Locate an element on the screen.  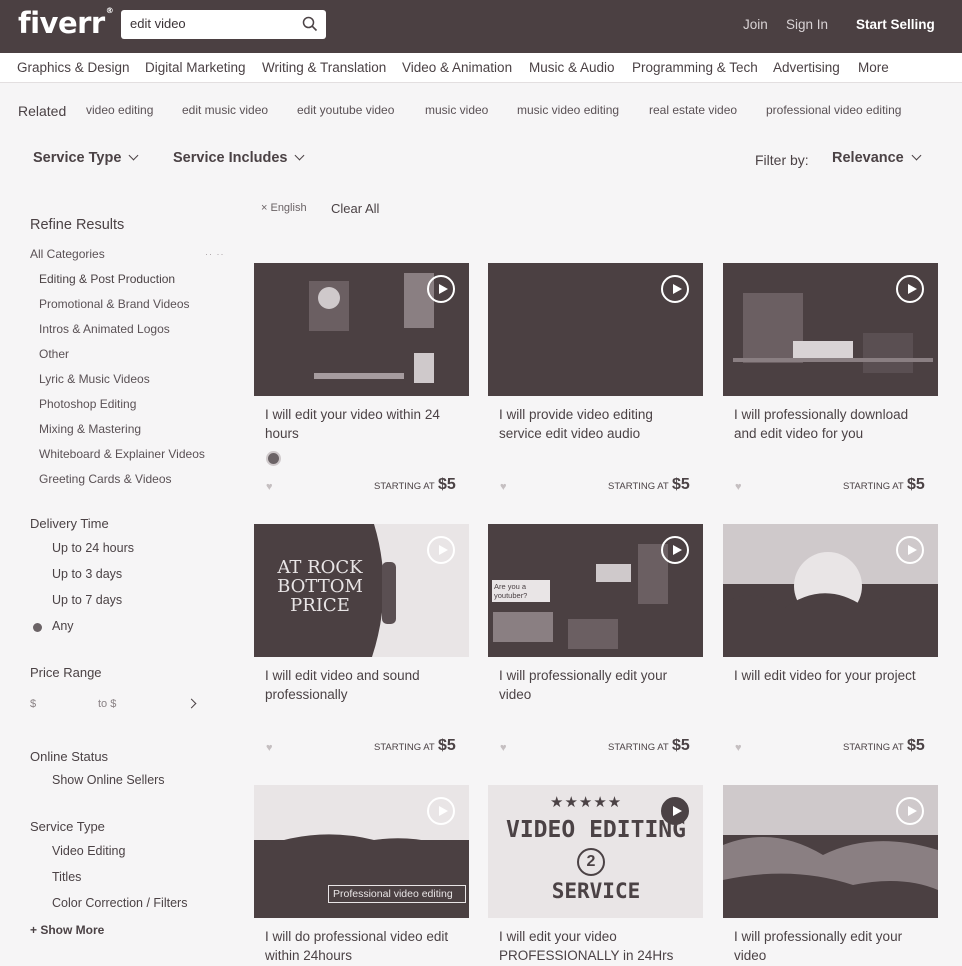
service-includes-label: Service Includes is located at coordinates (230, 158).